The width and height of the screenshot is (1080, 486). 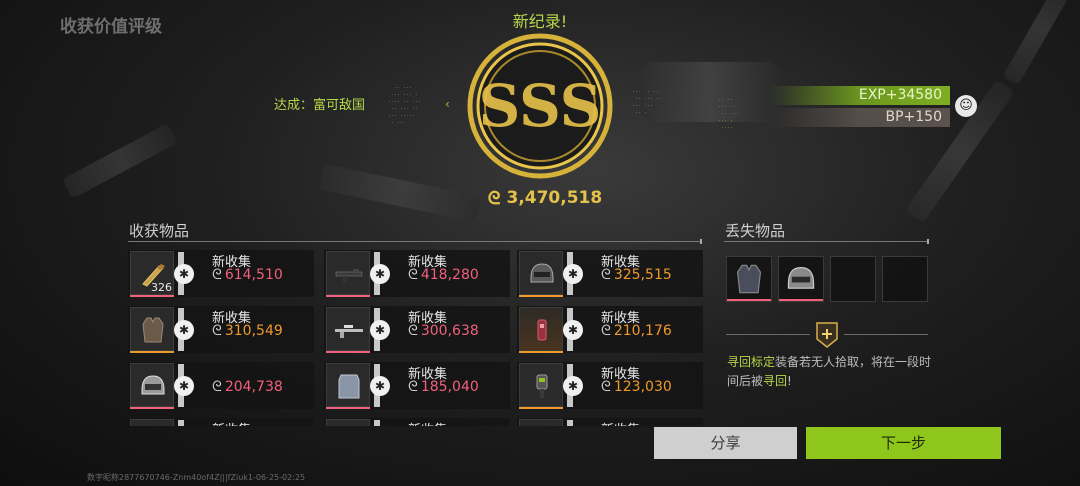 I want to click on shield-plus-icon, so click(x=827, y=335).